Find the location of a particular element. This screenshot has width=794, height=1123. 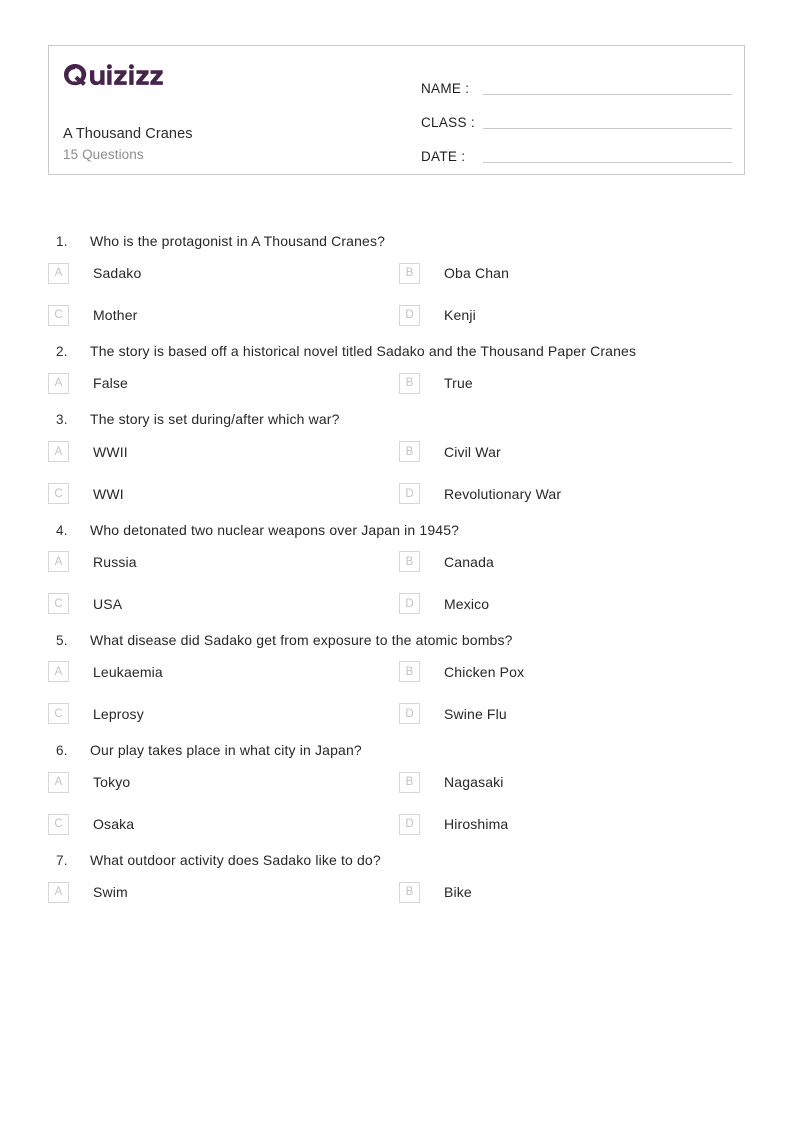

answer-option: A Tokyo is located at coordinates (223, 782).